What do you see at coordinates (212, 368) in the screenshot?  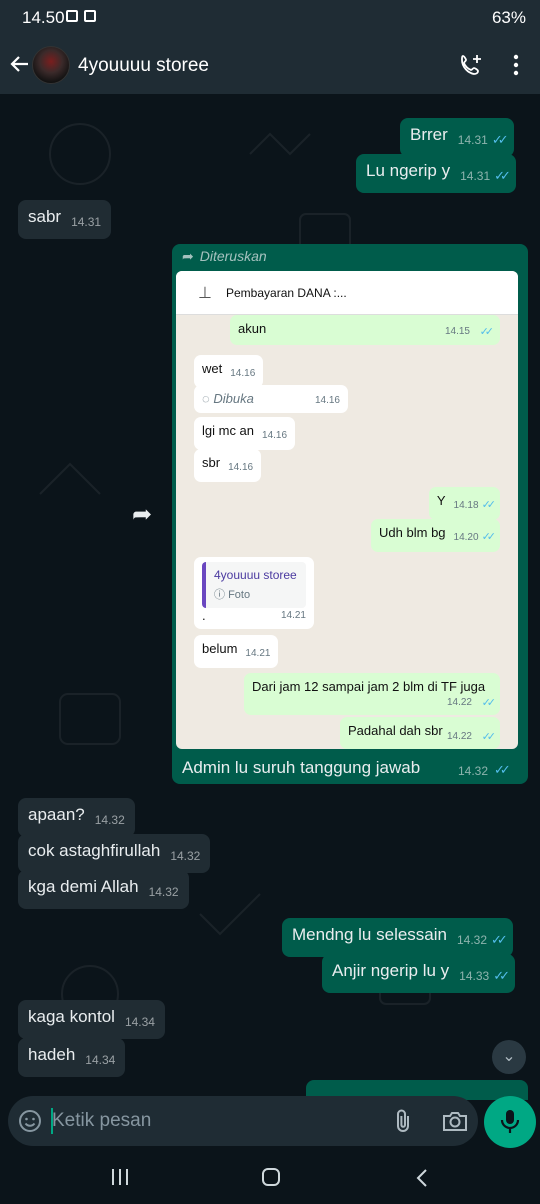 I see `screenshot-message-text: wet` at bounding box center [212, 368].